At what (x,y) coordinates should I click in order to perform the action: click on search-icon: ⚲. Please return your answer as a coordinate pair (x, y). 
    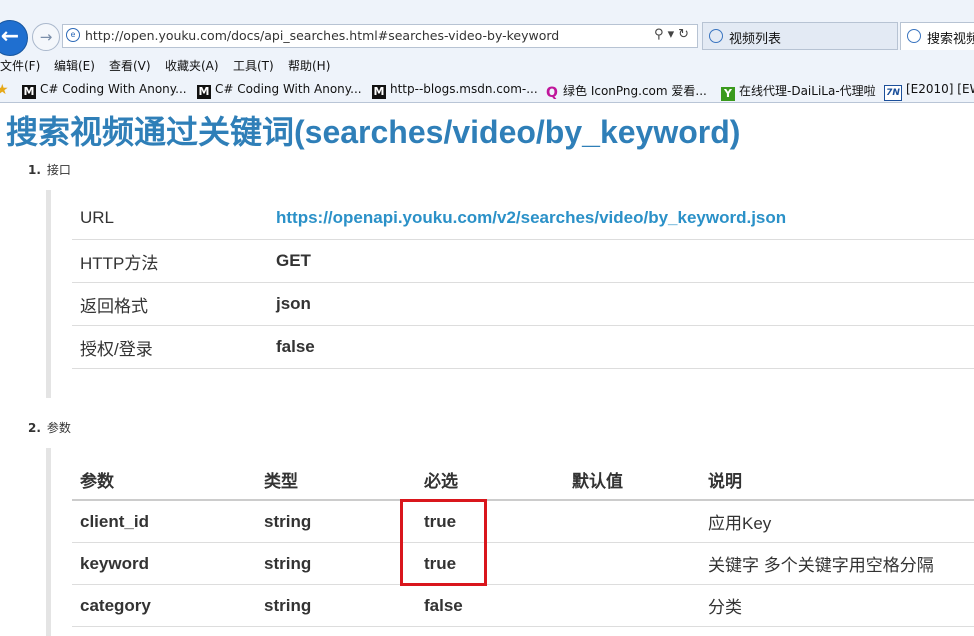
    Looking at the image, I should click on (661, 34).